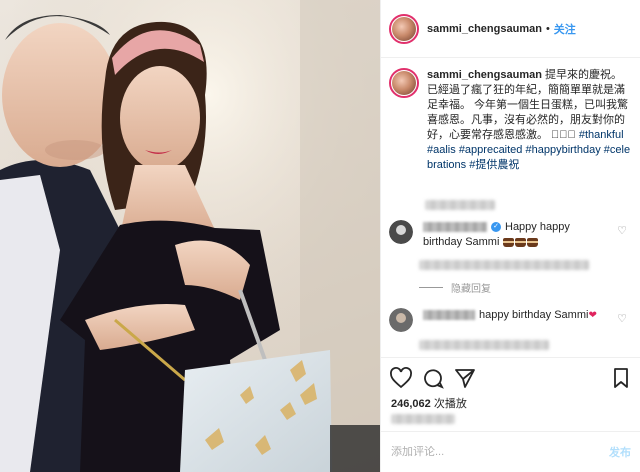  What do you see at coordinates (404, 28) in the screenshot?
I see `profile-avatar` at bounding box center [404, 28].